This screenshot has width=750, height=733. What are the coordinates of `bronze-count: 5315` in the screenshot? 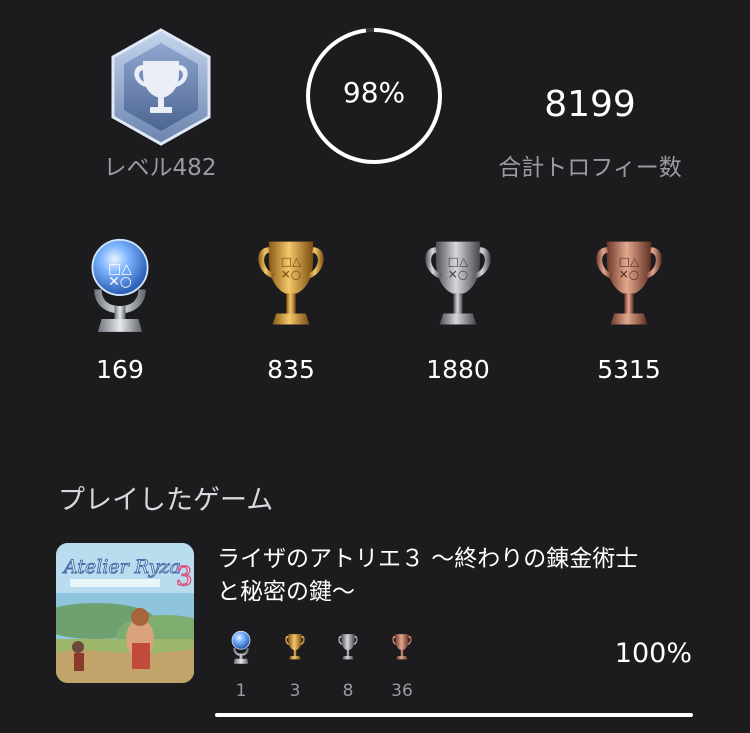 It's located at (629, 369).